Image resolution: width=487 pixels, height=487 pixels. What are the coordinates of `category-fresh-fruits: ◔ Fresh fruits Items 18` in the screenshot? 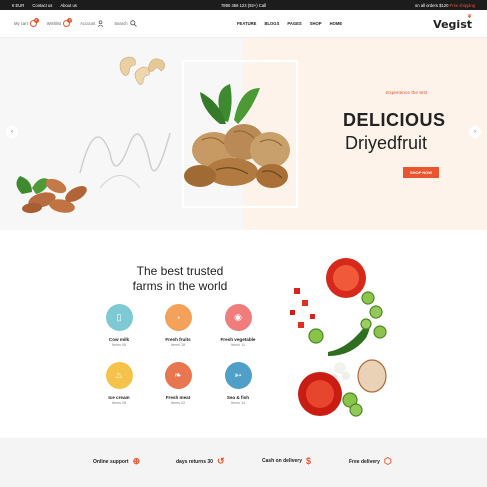 It's located at (178, 325).